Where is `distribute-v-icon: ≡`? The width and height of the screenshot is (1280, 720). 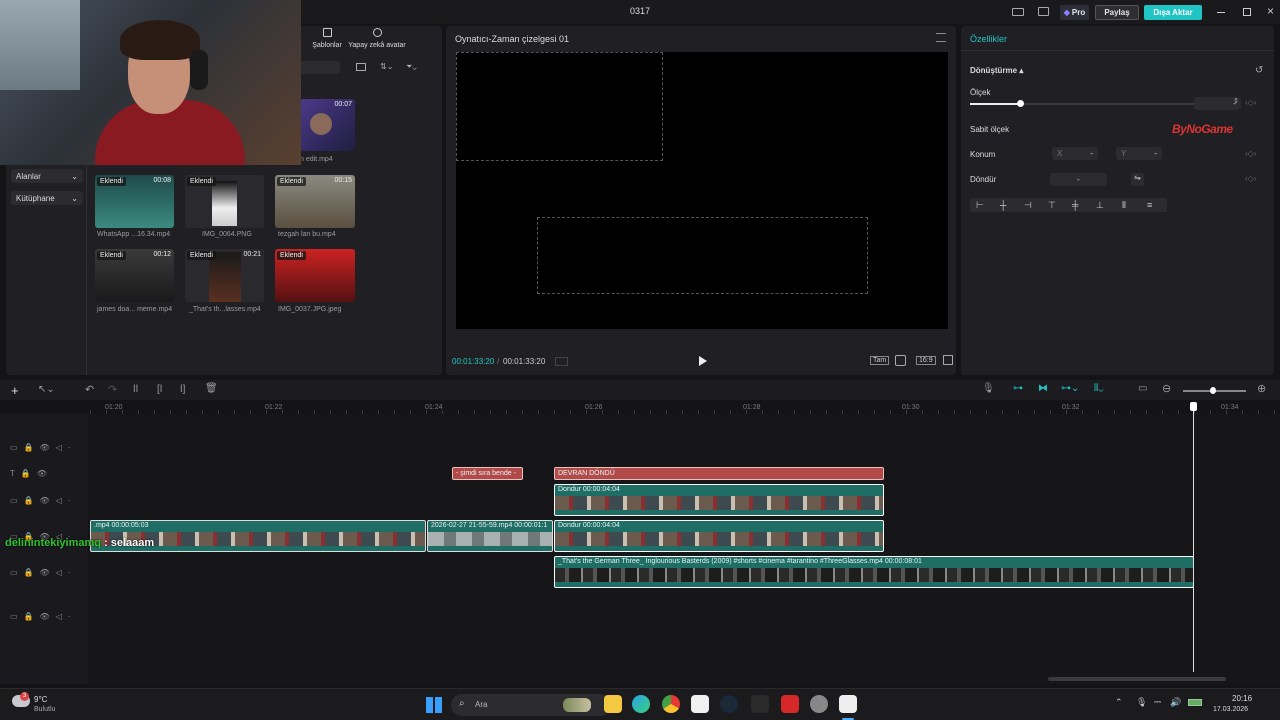
distribute-v-icon: ≡ is located at coordinates (1149, 205).